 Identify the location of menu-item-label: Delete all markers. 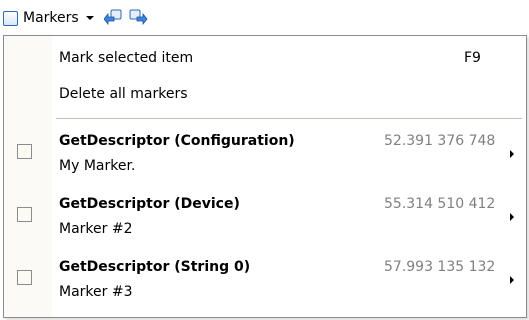
(123, 94).